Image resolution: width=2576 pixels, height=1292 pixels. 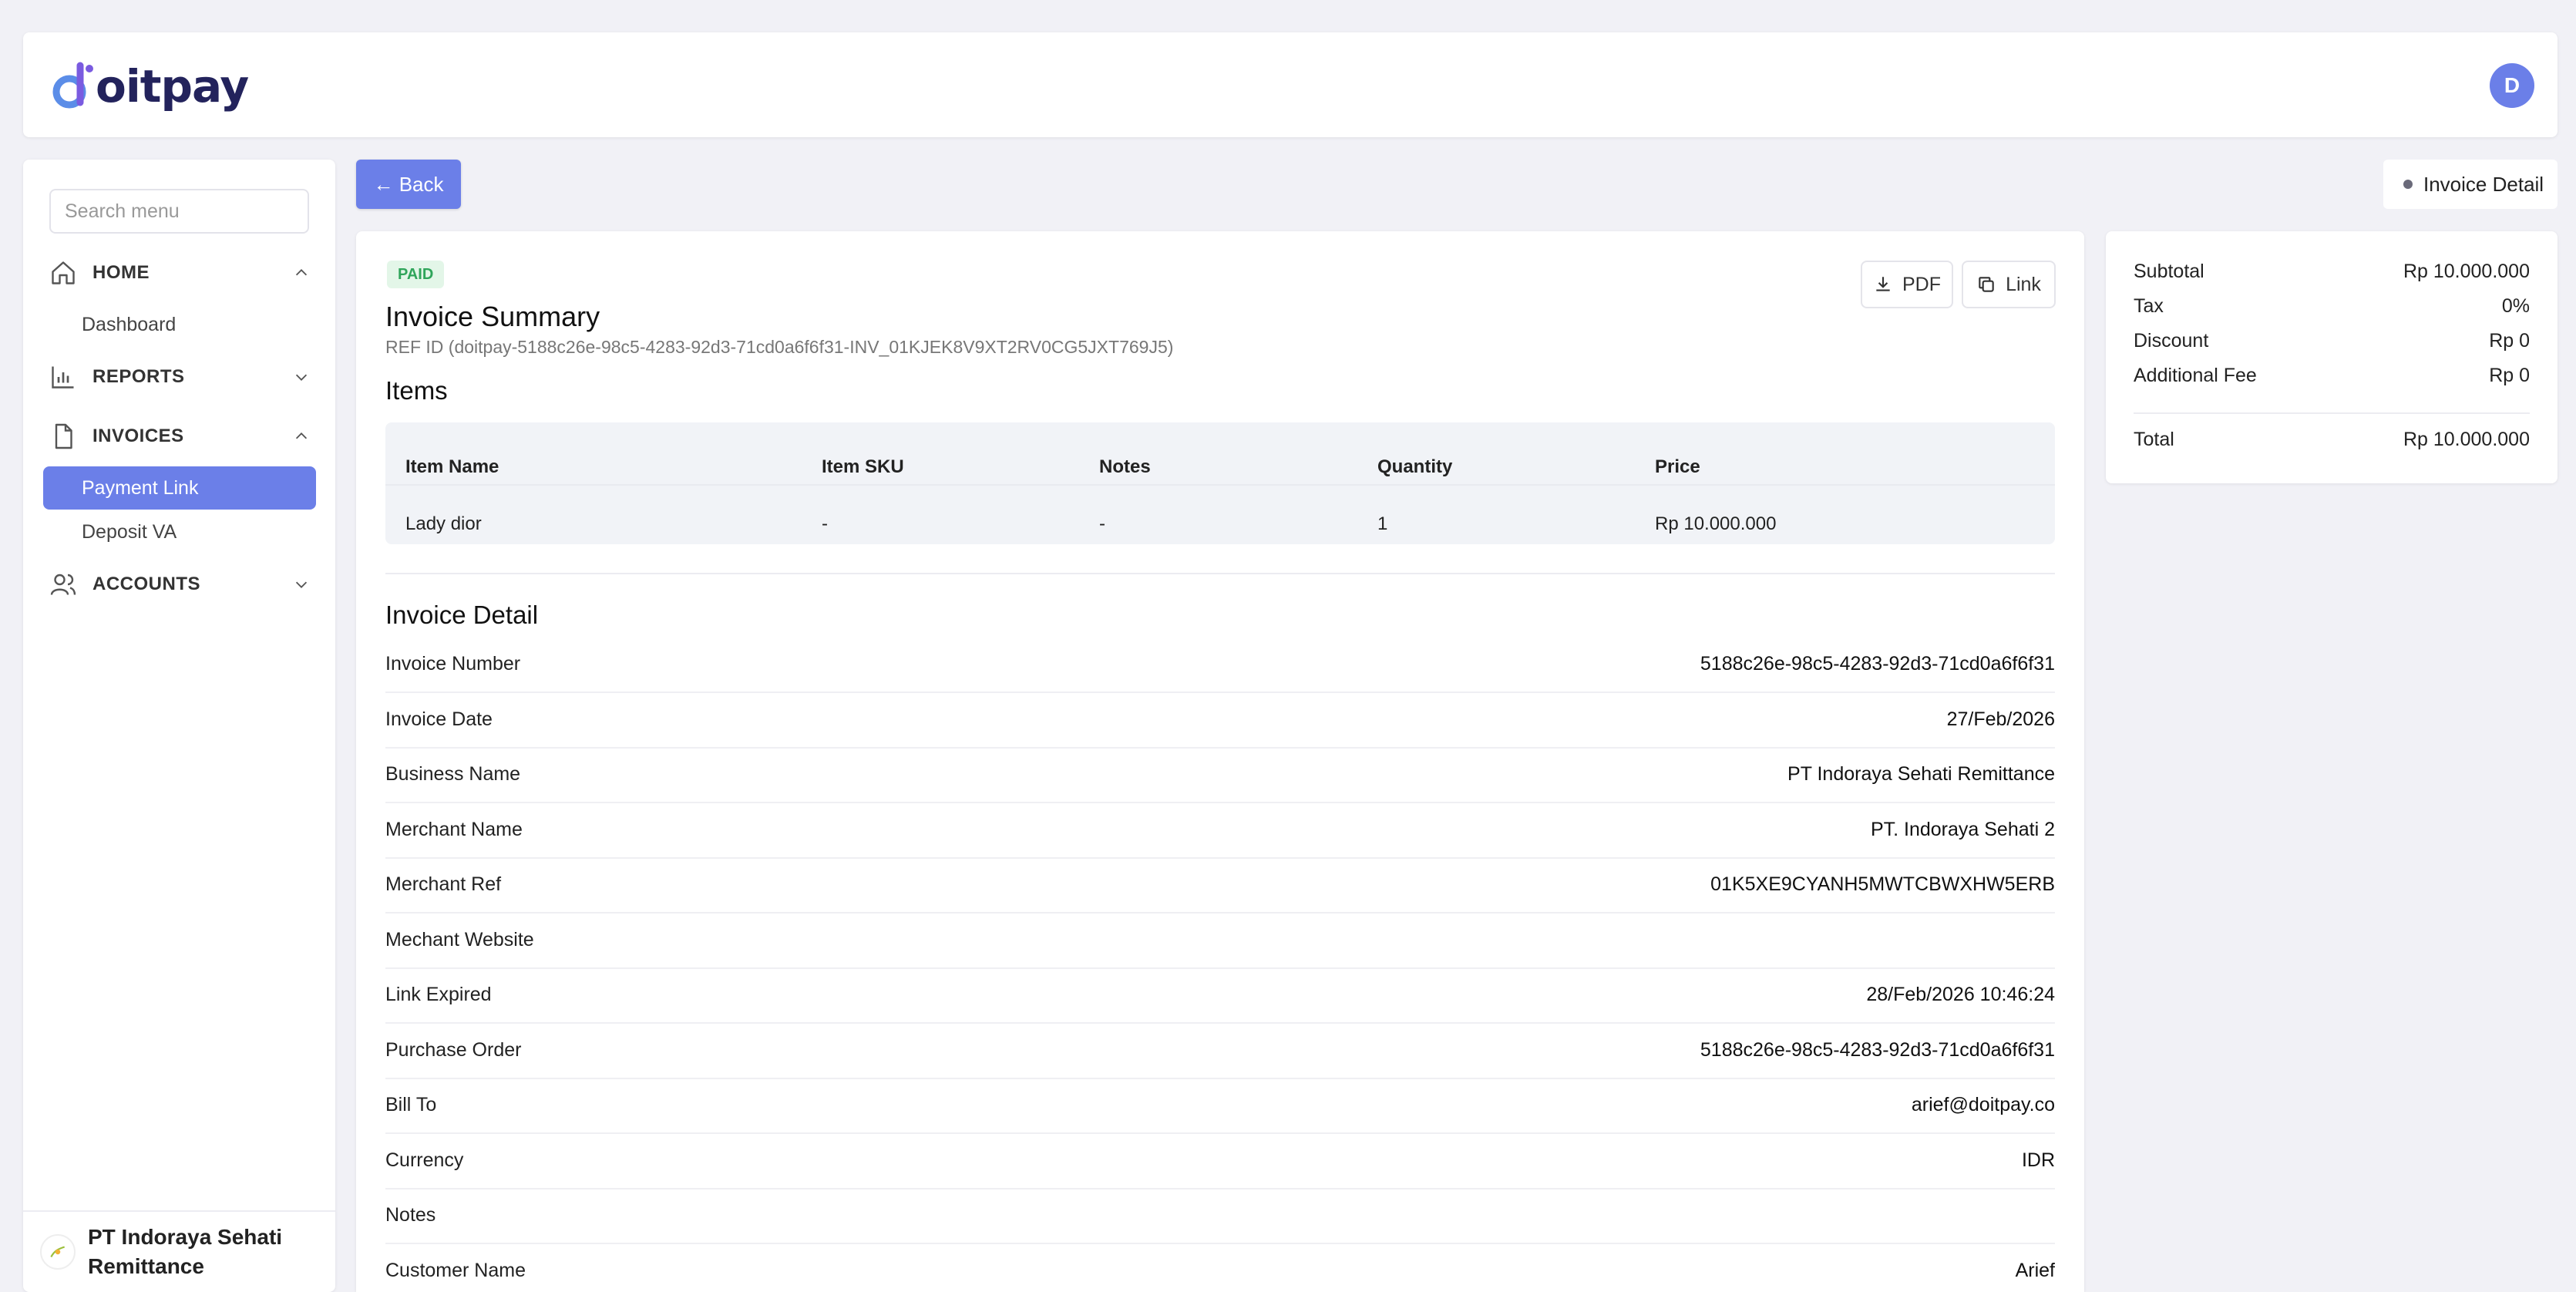 I want to click on nav-group-label: HOME, so click(x=121, y=272).